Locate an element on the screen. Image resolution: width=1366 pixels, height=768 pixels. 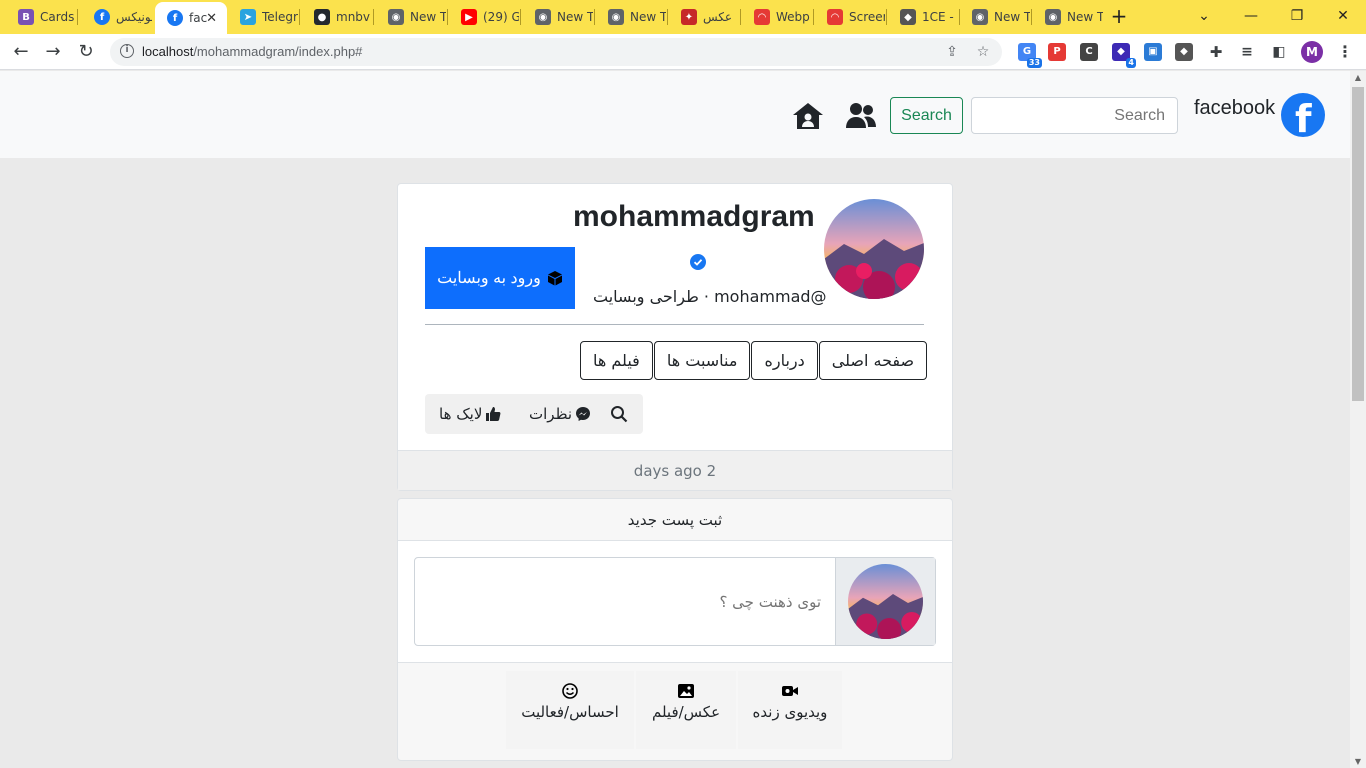
share-icon: ⇪ is located at coordinates (952, 52).